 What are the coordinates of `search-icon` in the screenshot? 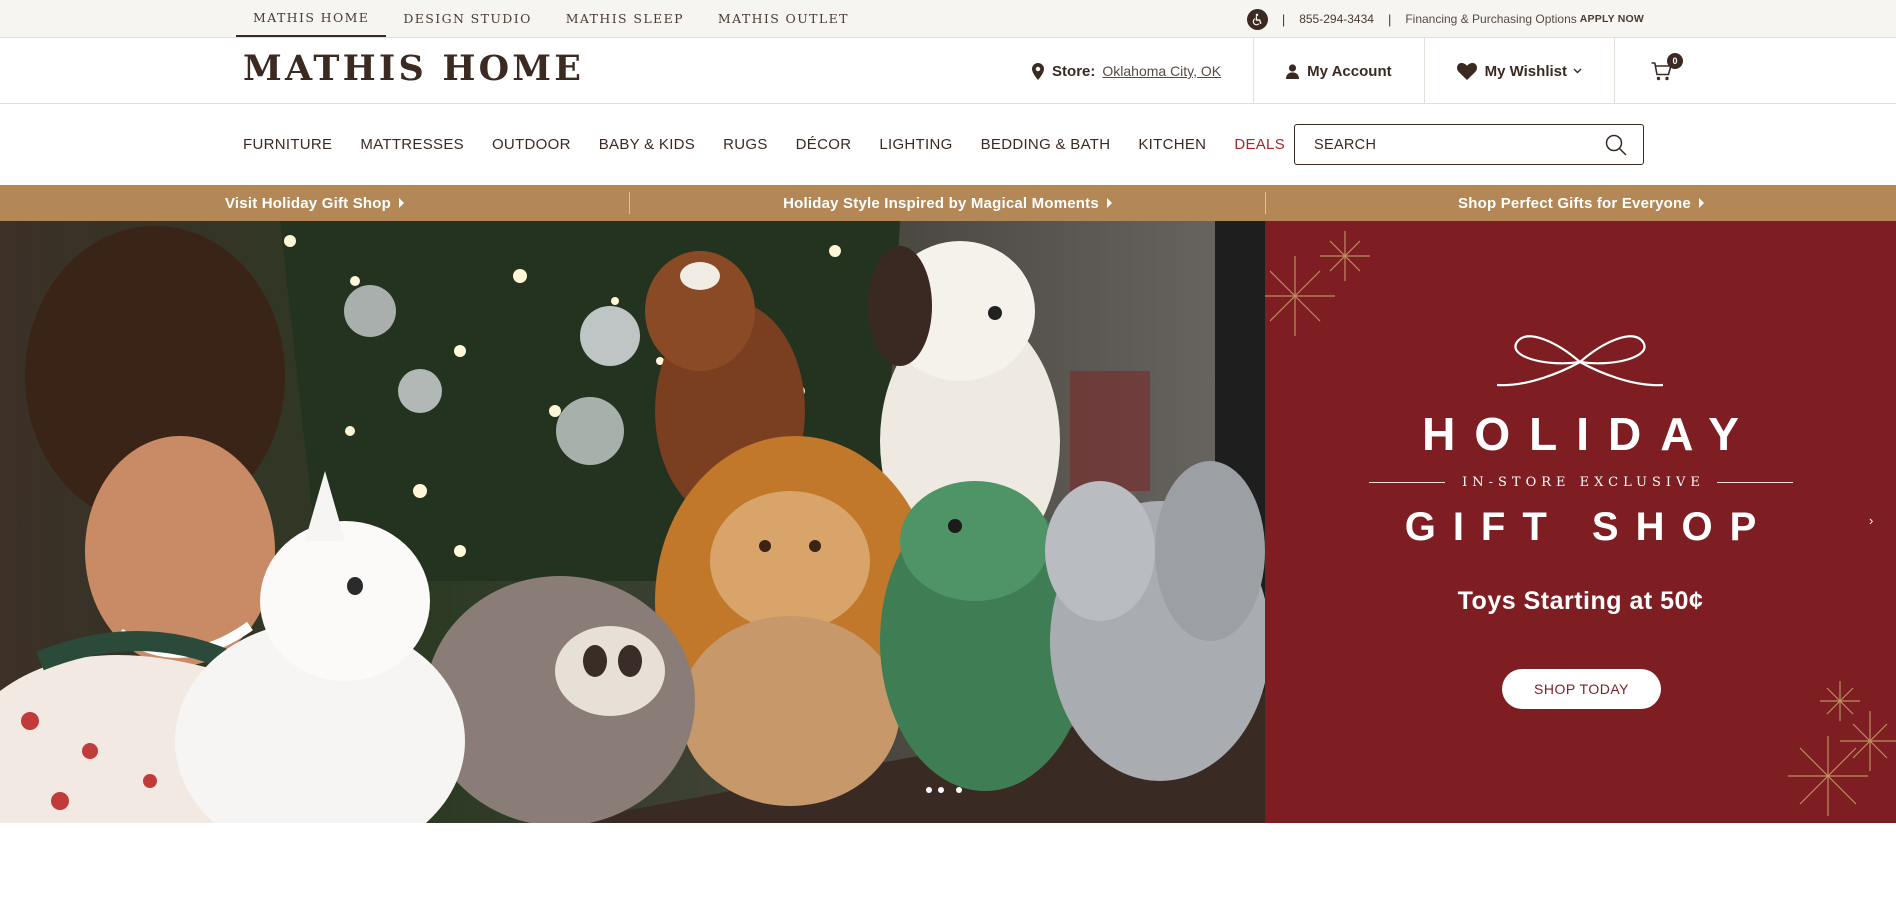 It's located at (1616, 145).